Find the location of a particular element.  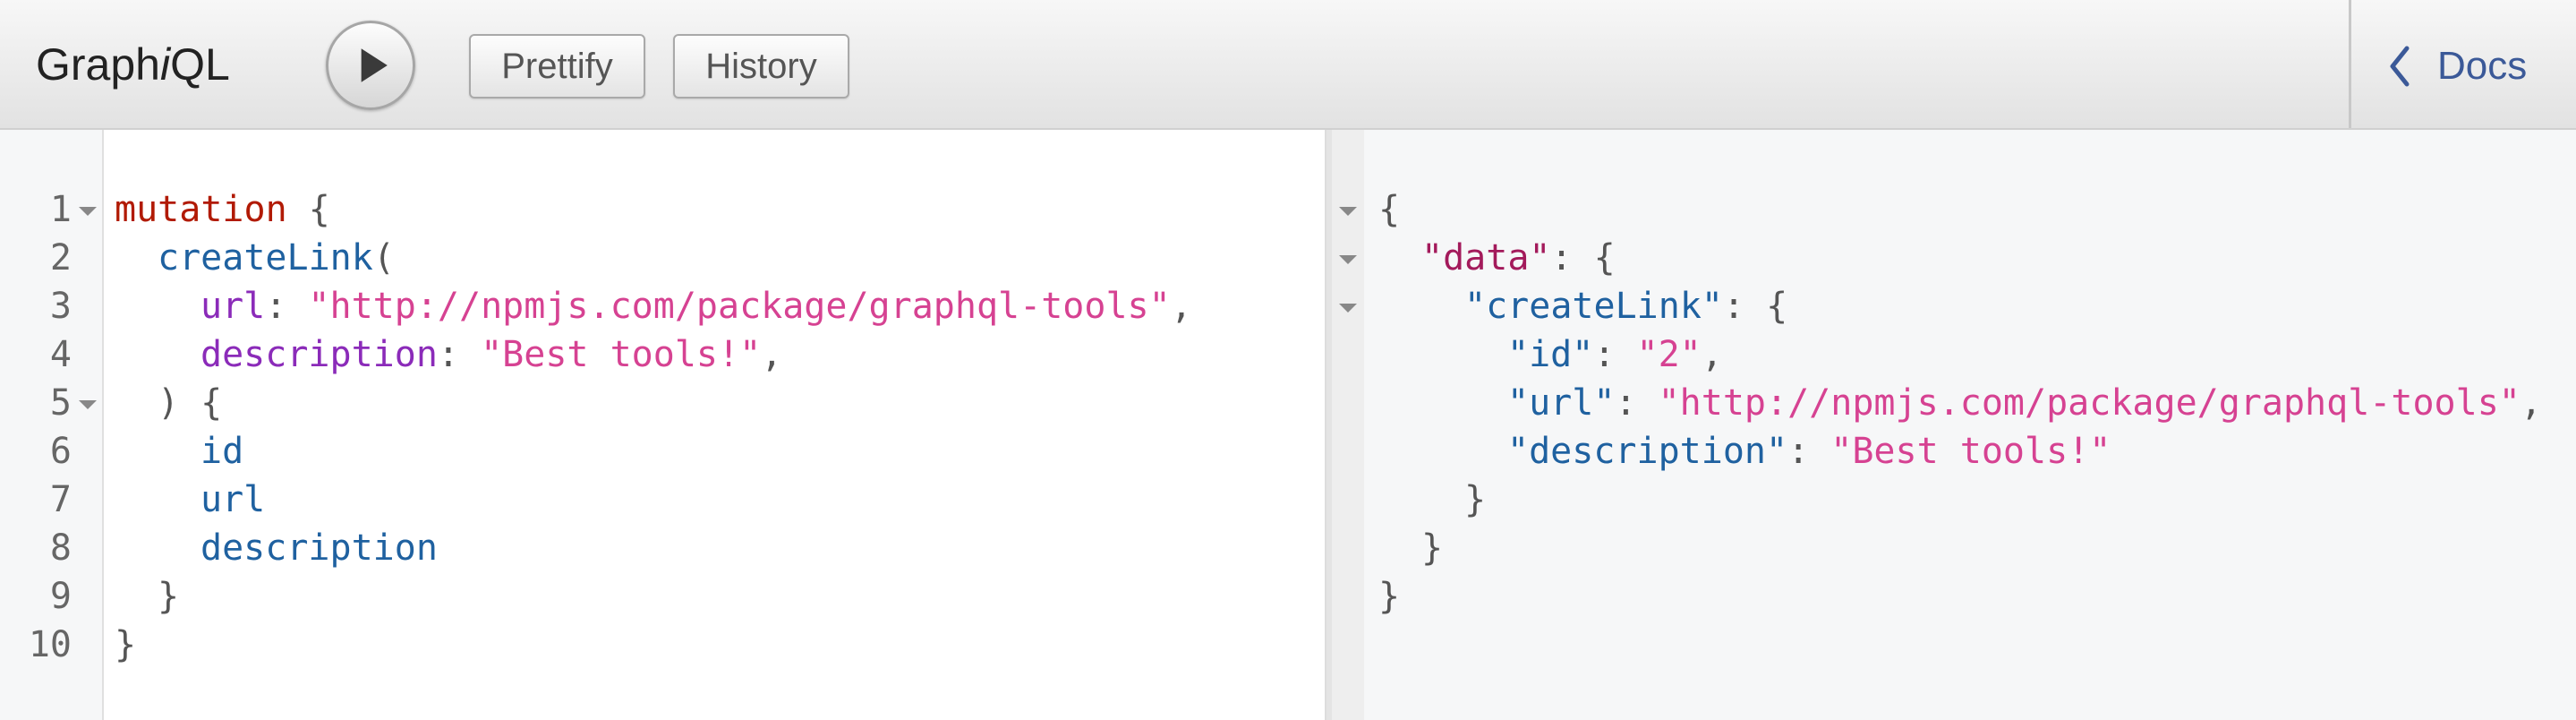

prettify-button: Prettify is located at coordinates (557, 67).